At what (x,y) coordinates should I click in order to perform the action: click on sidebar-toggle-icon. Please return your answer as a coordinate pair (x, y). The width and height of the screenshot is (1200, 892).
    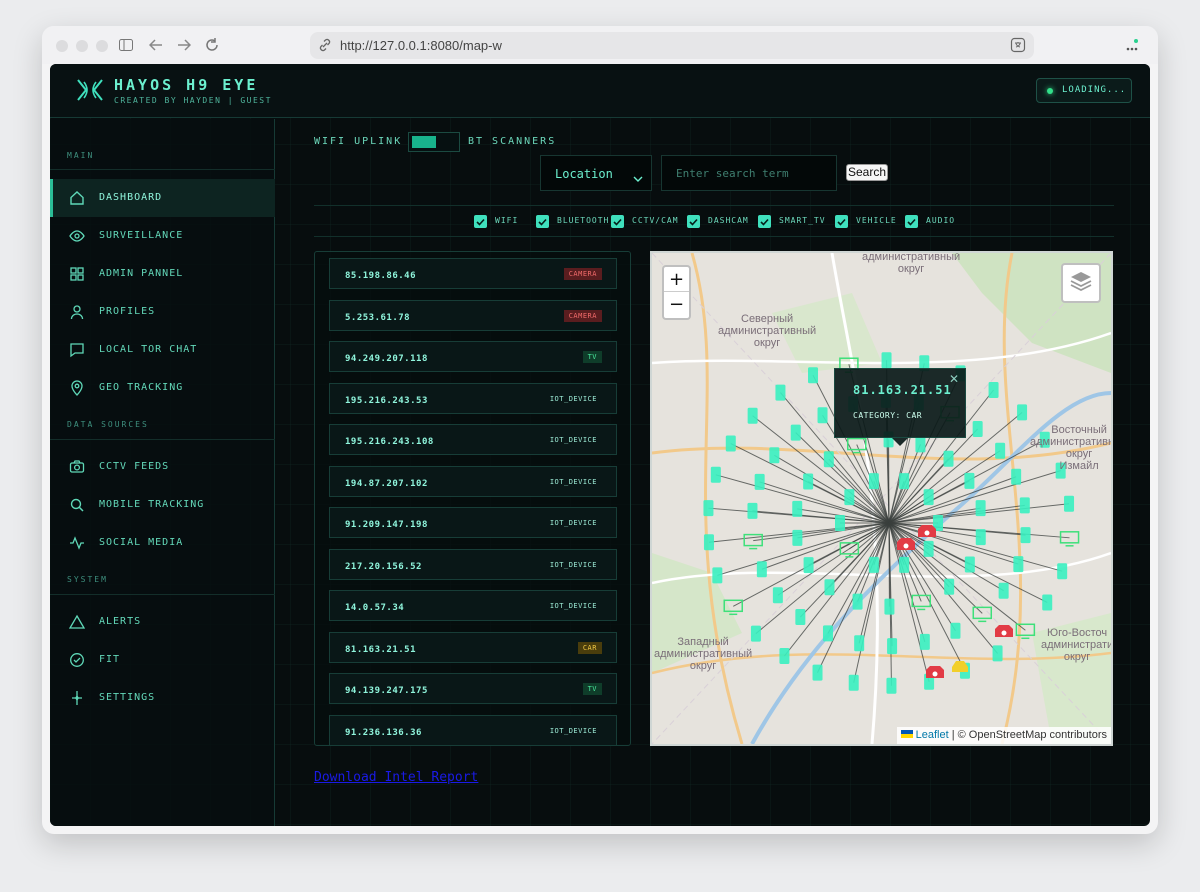
    Looking at the image, I should click on (126, 45).